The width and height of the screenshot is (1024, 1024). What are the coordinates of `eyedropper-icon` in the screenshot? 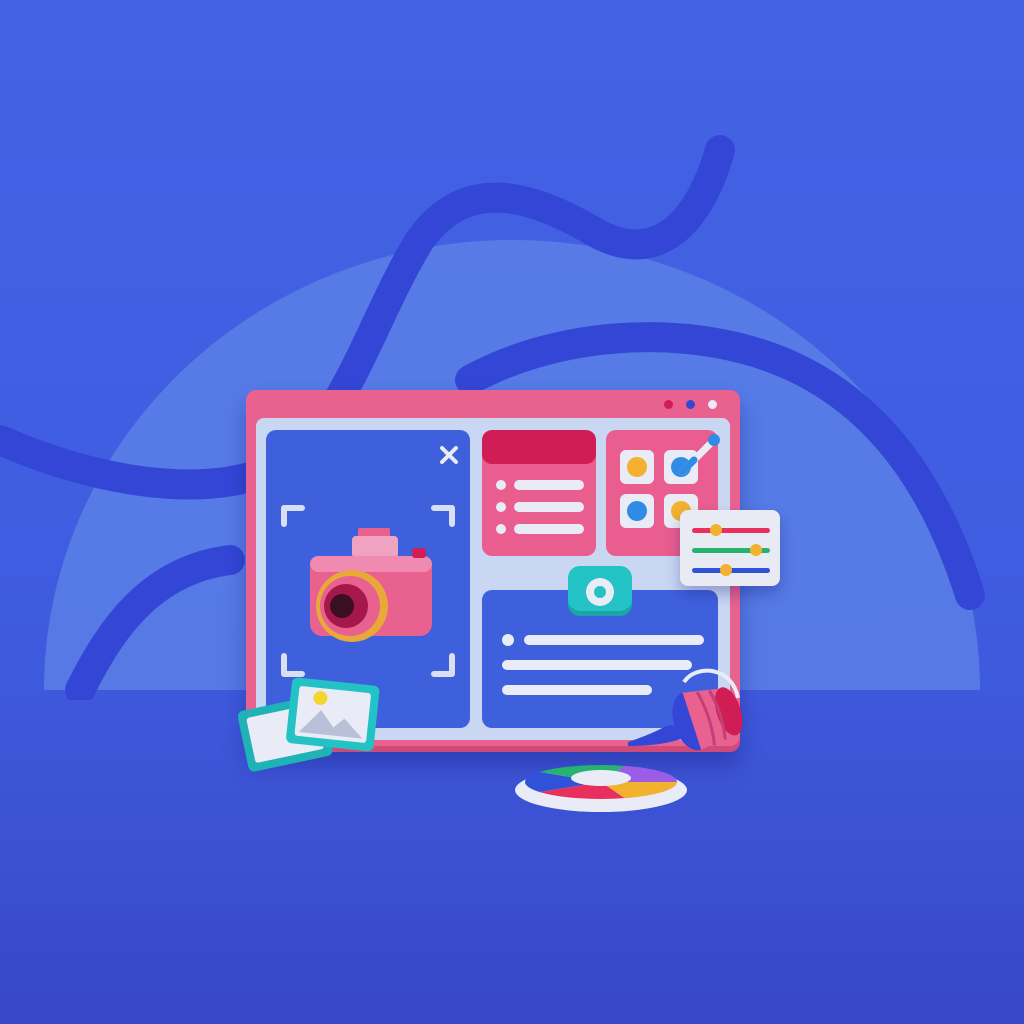 It's located at (699, 455).